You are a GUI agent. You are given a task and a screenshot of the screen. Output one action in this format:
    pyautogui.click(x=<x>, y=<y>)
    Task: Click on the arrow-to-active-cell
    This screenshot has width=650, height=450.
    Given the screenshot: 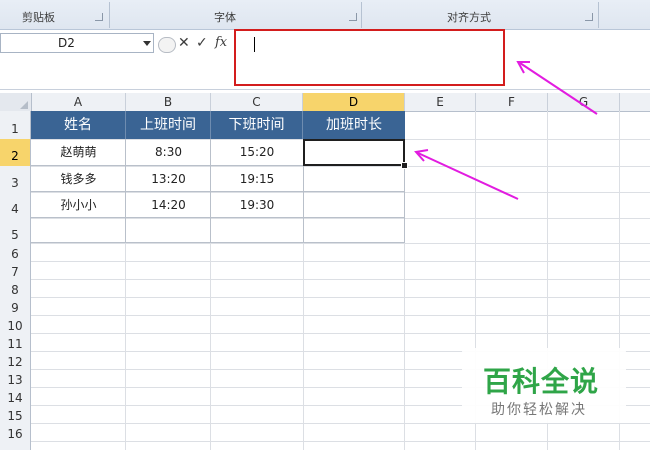 What is the action you would take?
    pyautogui.click(x=466, y=174)
    